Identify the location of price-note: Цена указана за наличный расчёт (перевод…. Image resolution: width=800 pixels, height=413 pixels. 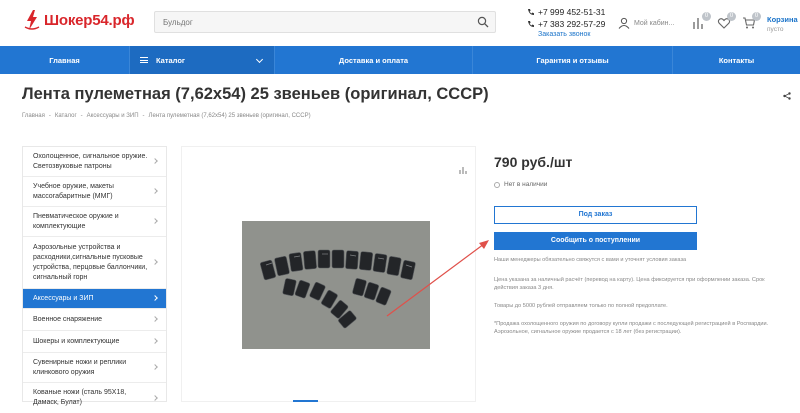
(629, 284).